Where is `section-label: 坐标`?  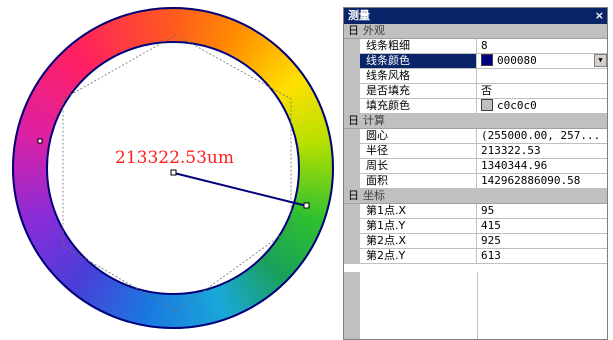 section-label: 坐标 is located at coordinates (374, 195).